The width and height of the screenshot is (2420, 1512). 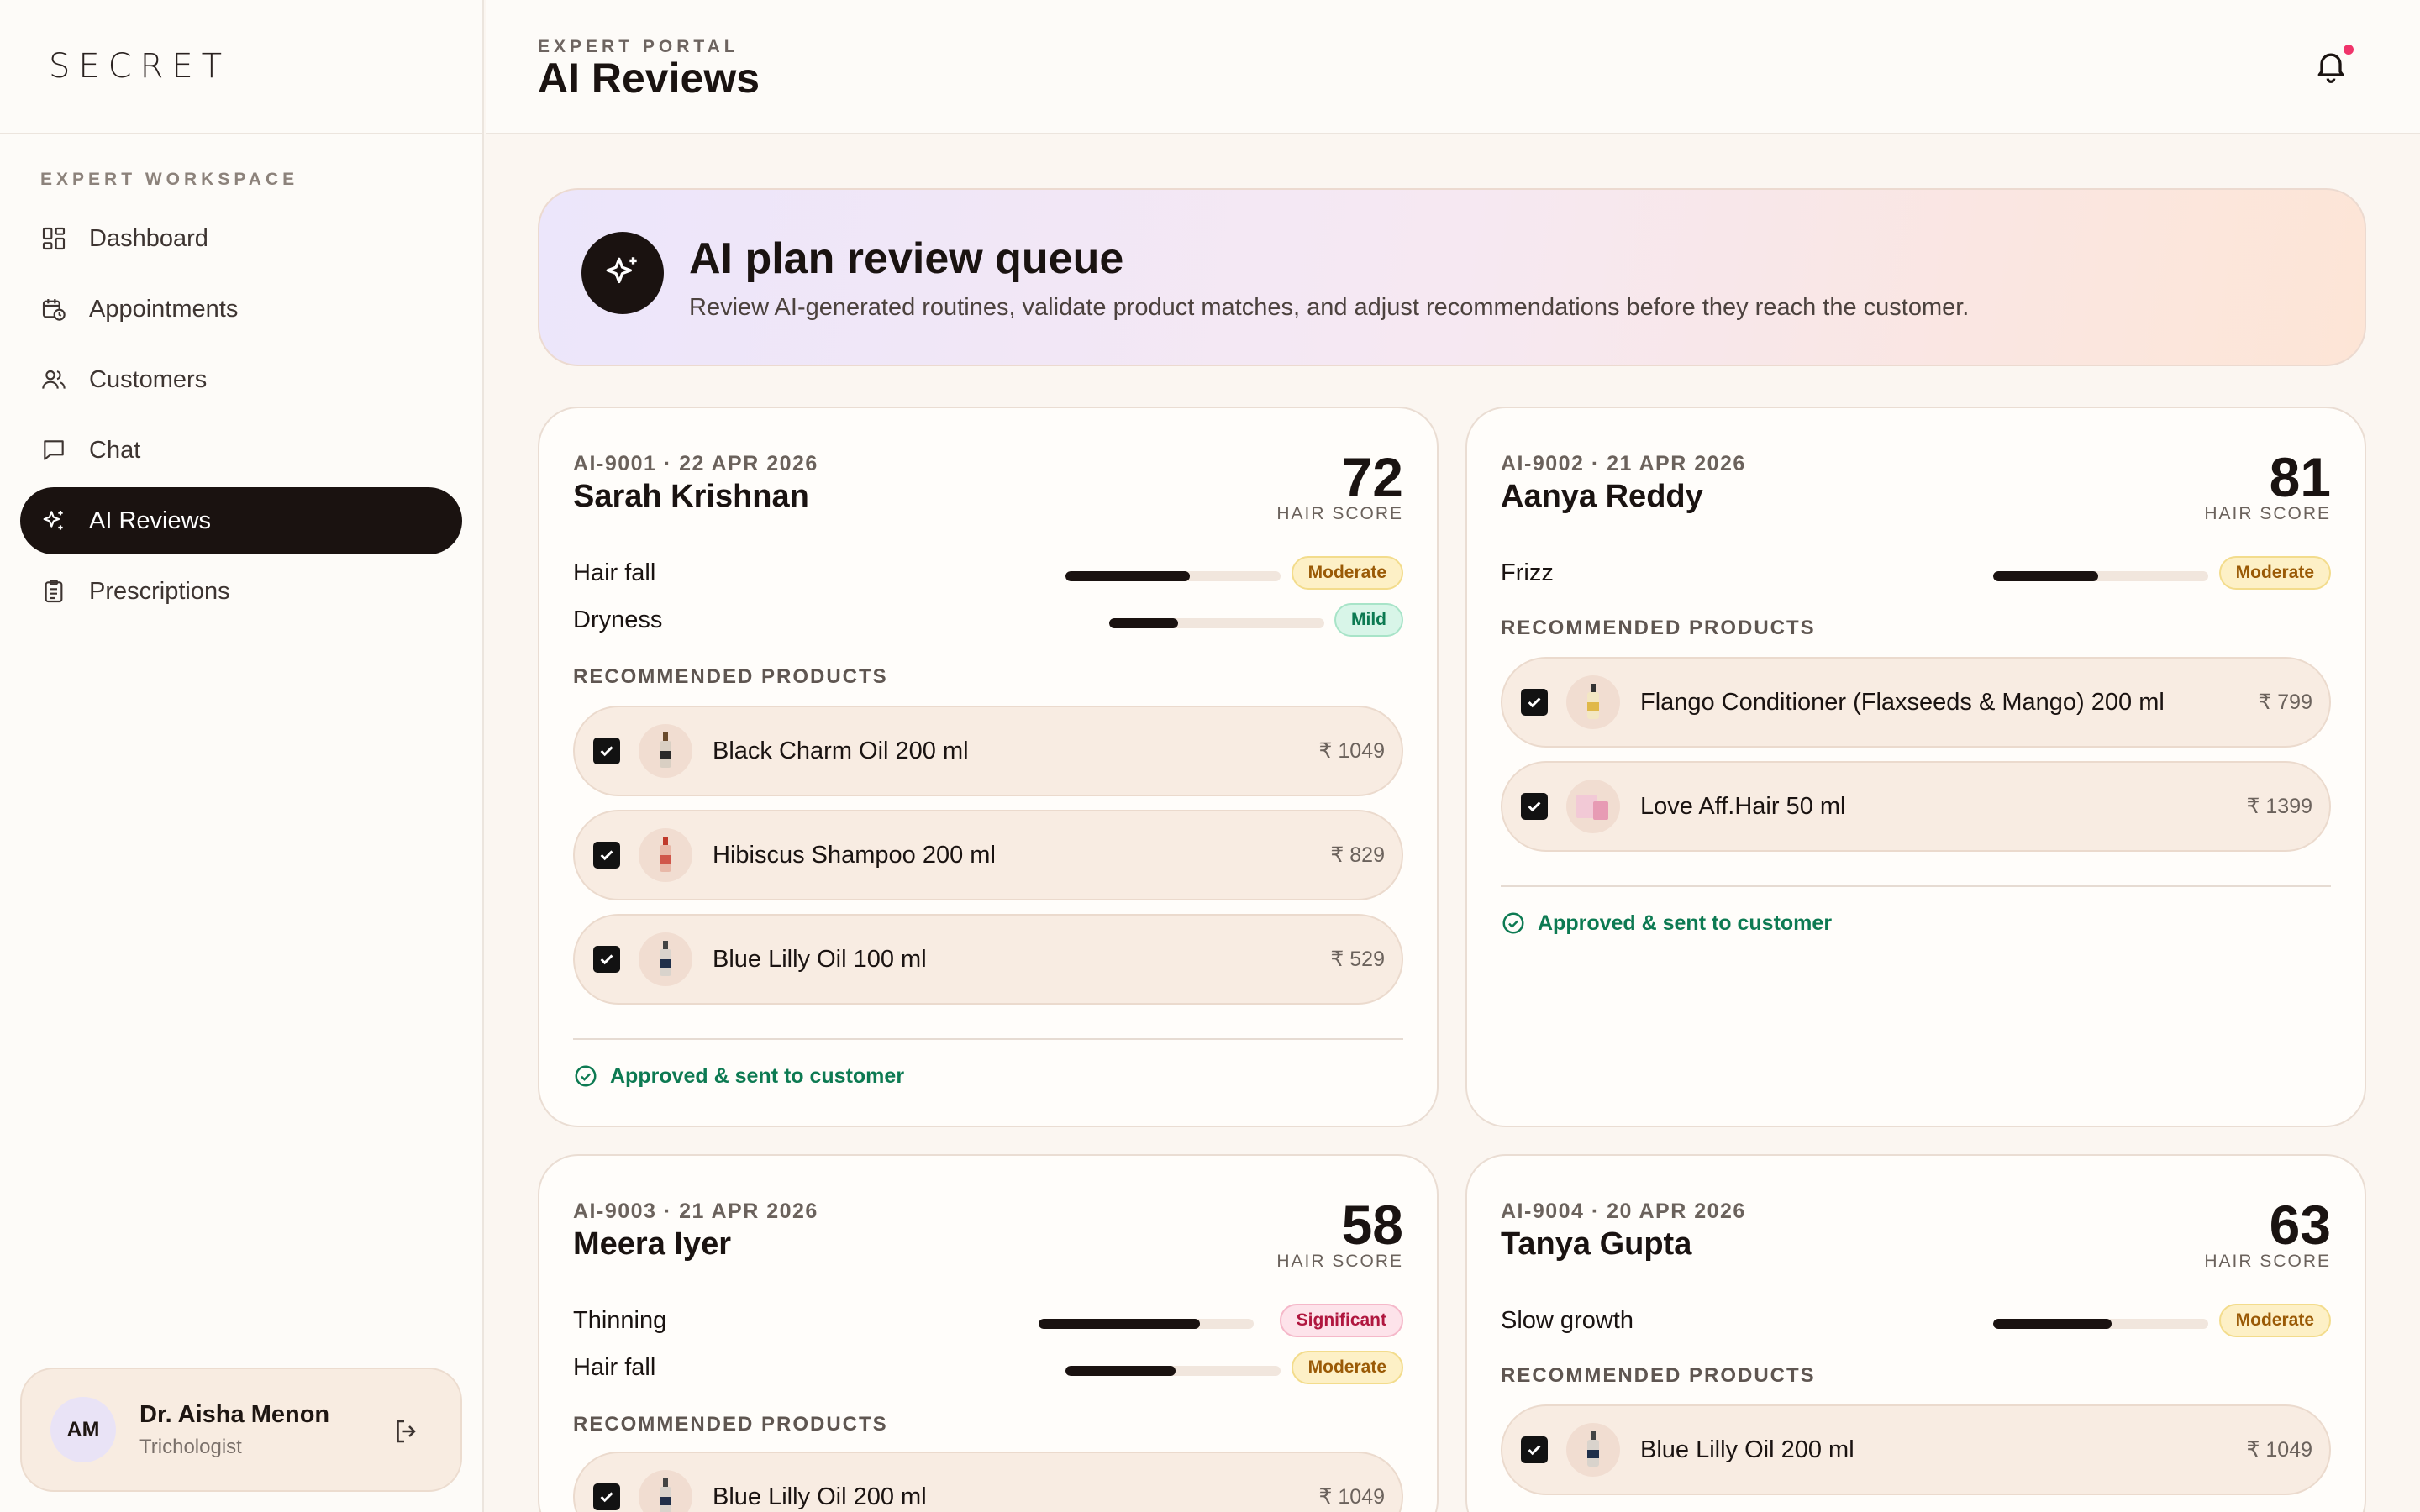 What do you see at coordinates (169, 179) in the screenshot?
I see `workspace-section-label: EXPERT WORKSPACE` at bounding box center [169, 179].